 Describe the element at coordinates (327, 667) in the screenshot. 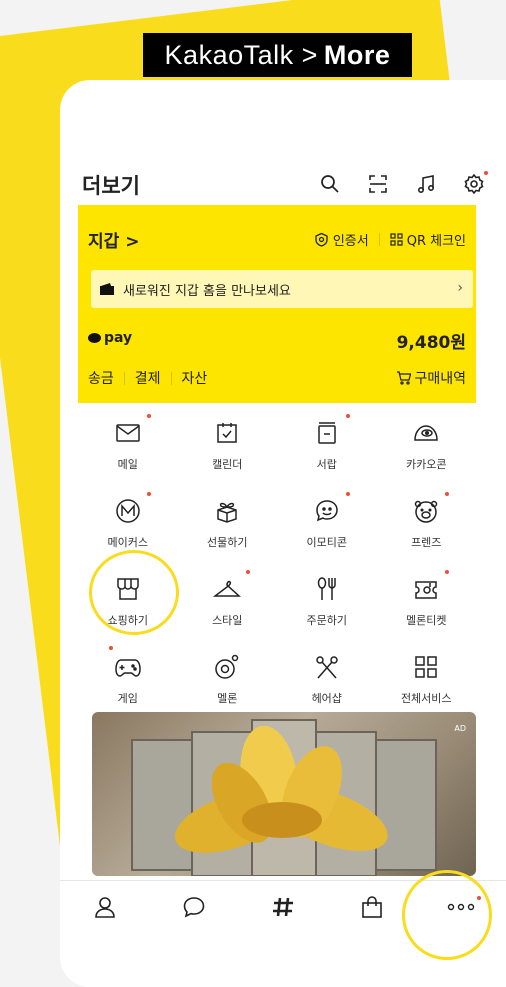

I see `hairshop-icon` at that location.